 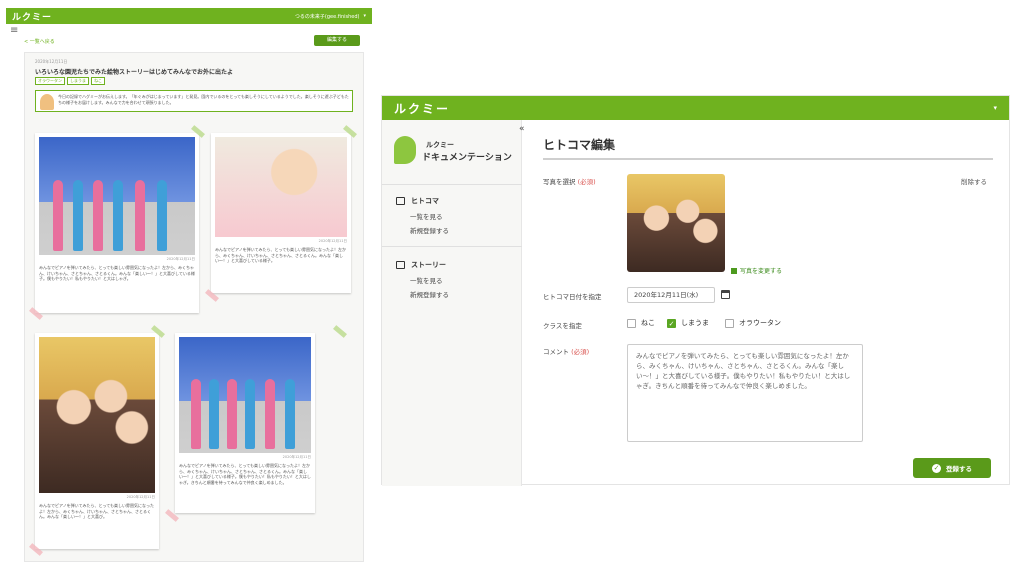 I want to click on checkbox-checked: ✓, so click(x=671, y=323).